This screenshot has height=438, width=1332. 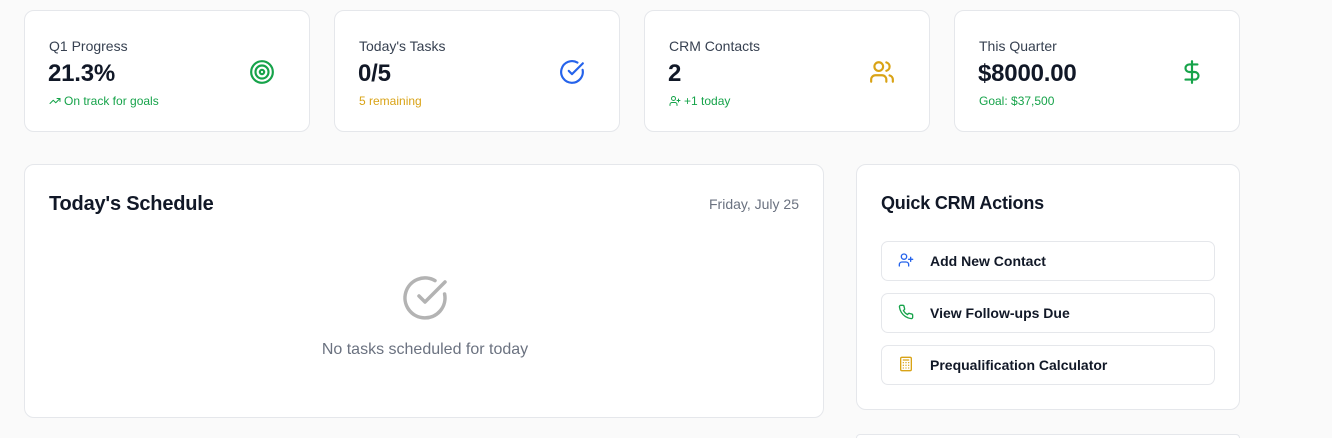 I want to click on stat-value: 21.3%, so click(x=82, y=73).